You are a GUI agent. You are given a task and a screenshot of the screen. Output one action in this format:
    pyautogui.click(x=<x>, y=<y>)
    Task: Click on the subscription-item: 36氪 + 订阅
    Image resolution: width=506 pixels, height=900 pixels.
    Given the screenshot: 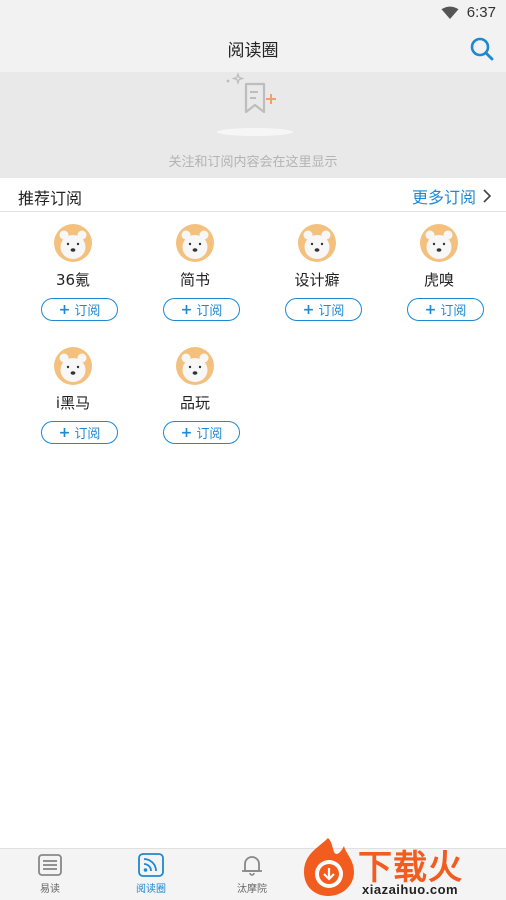 What is the action you would take?
    pyautogui.click(x=73, y=272)
    